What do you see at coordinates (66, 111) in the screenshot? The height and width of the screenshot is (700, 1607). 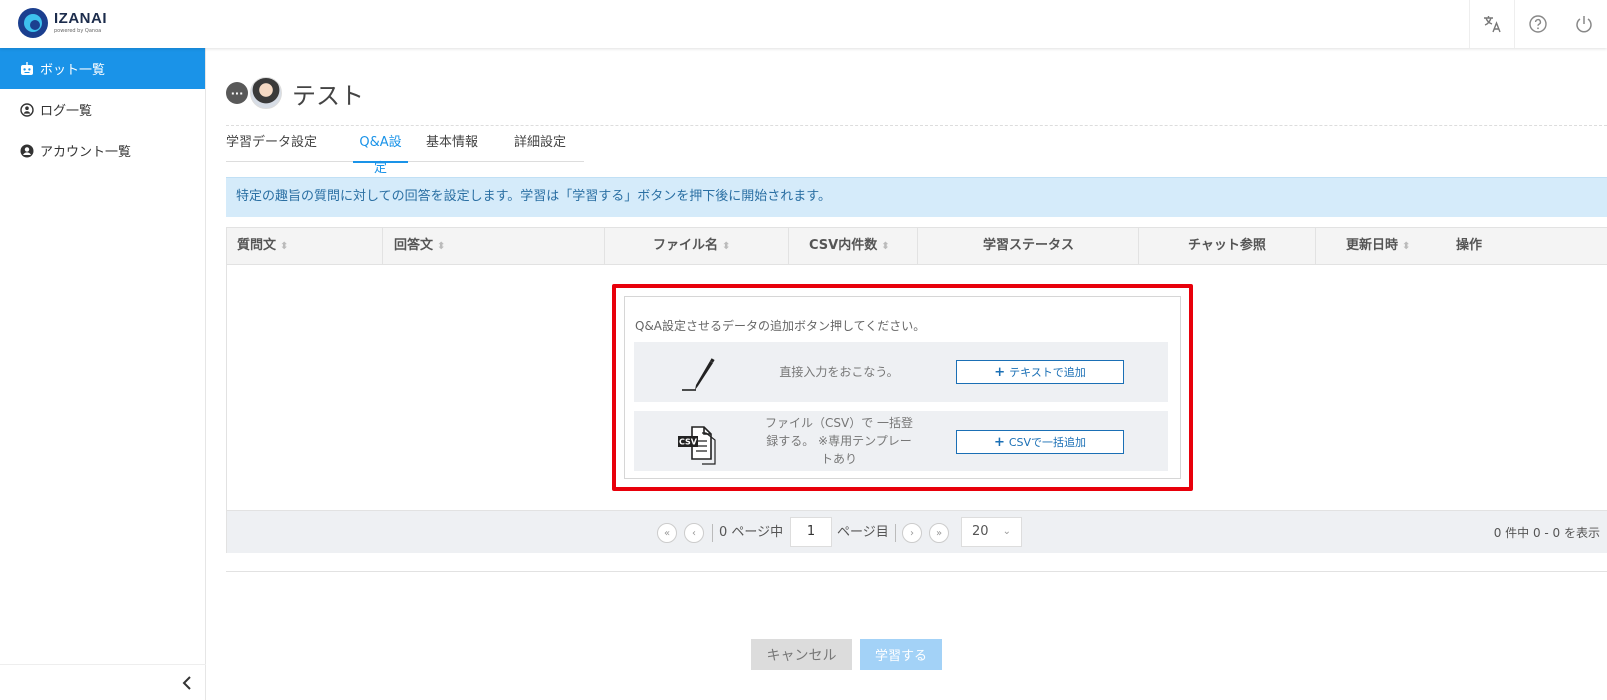 I see `sidebar-item-label: ログ一覧` at bounding box center [66, 111].